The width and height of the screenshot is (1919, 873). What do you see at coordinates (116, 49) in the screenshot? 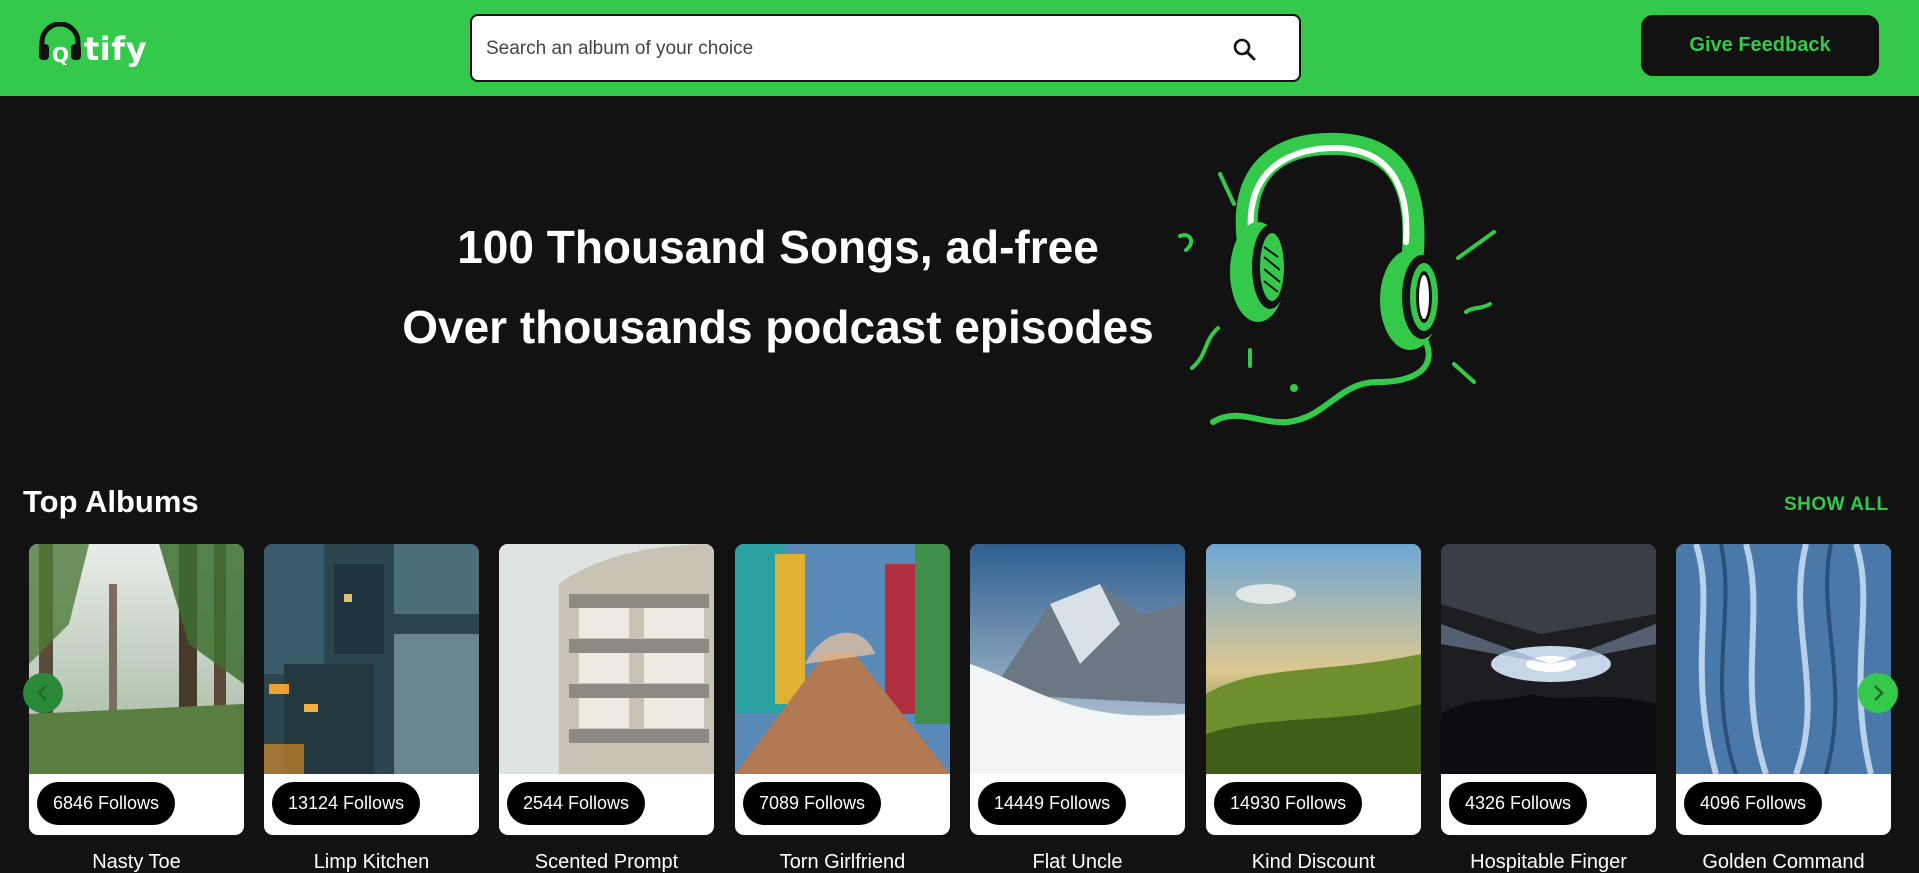
I see `logo-text: tify` at bounding box center [116, 49].